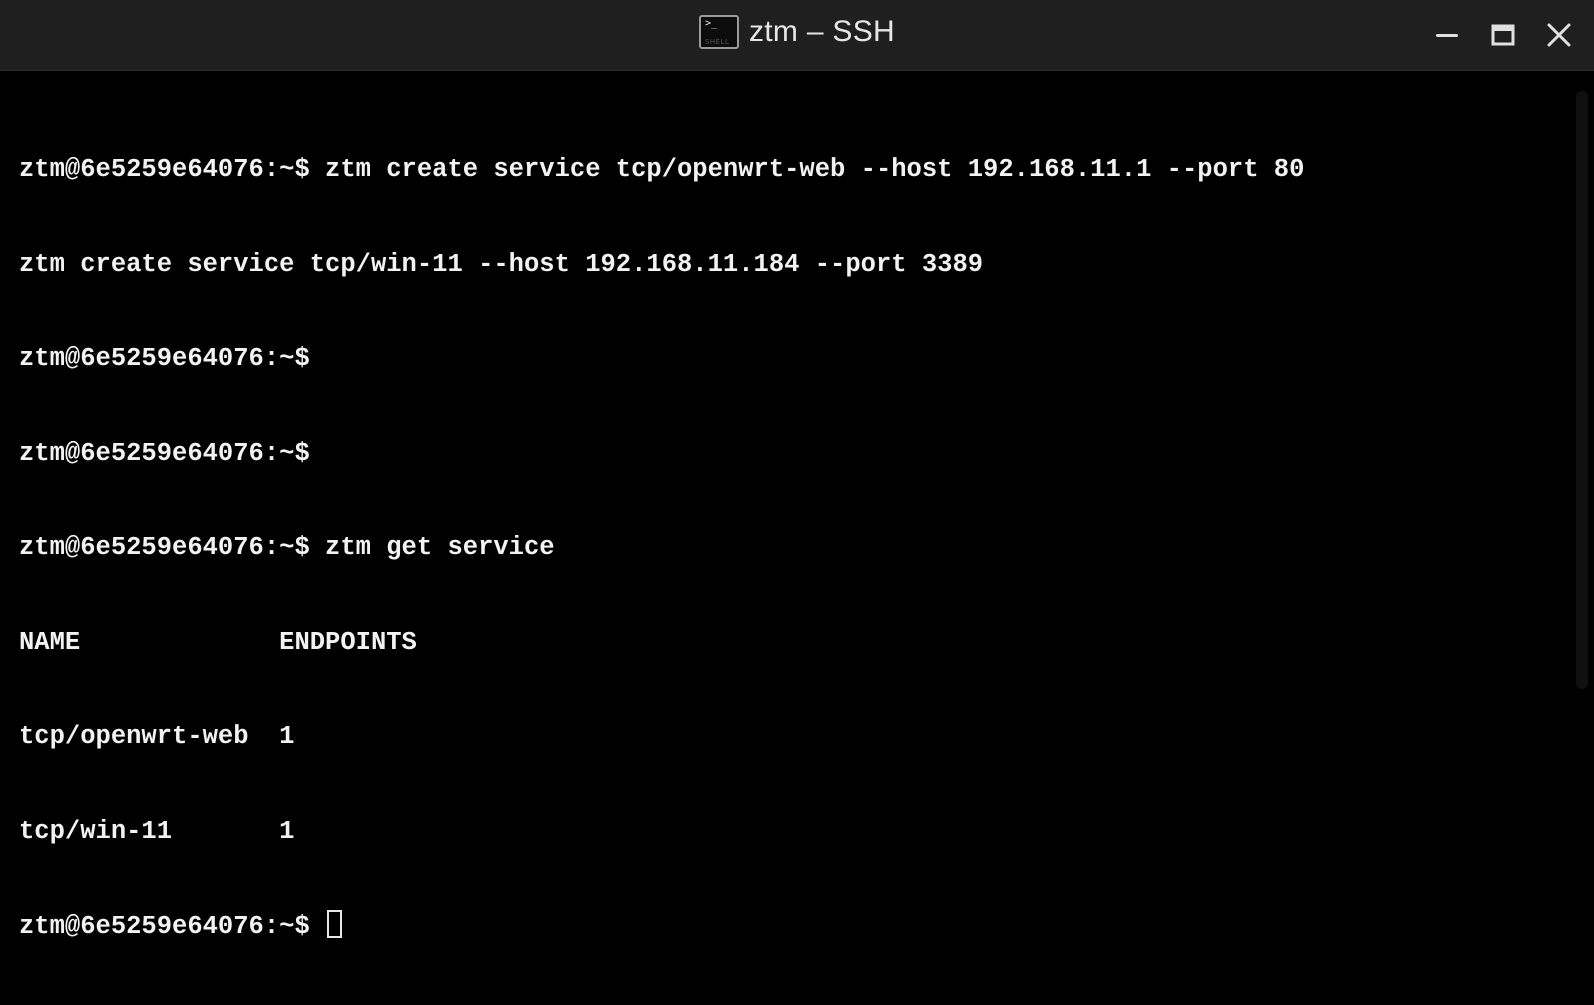 Image resolution: width=1594 pixels, height=1005 pixels. Describe the element at coordinates (710, 23) in the screenshot. I see `icon-prompt: >_` at that location.